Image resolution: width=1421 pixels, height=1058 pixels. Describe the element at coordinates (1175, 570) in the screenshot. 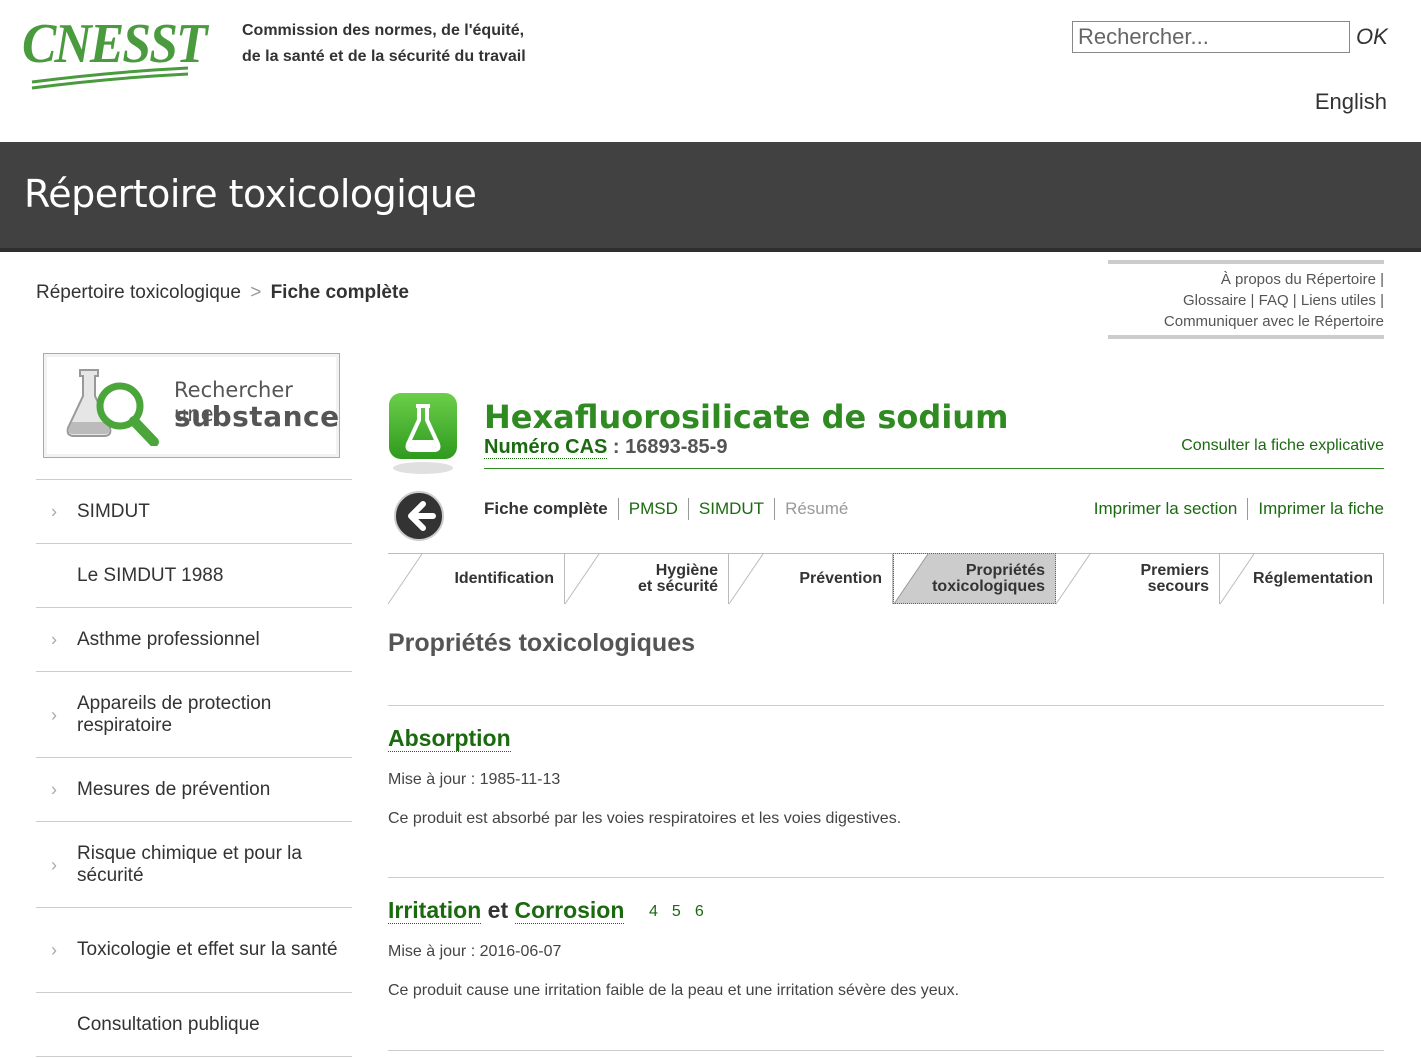

I see `tab-label: Premiers` at that location.